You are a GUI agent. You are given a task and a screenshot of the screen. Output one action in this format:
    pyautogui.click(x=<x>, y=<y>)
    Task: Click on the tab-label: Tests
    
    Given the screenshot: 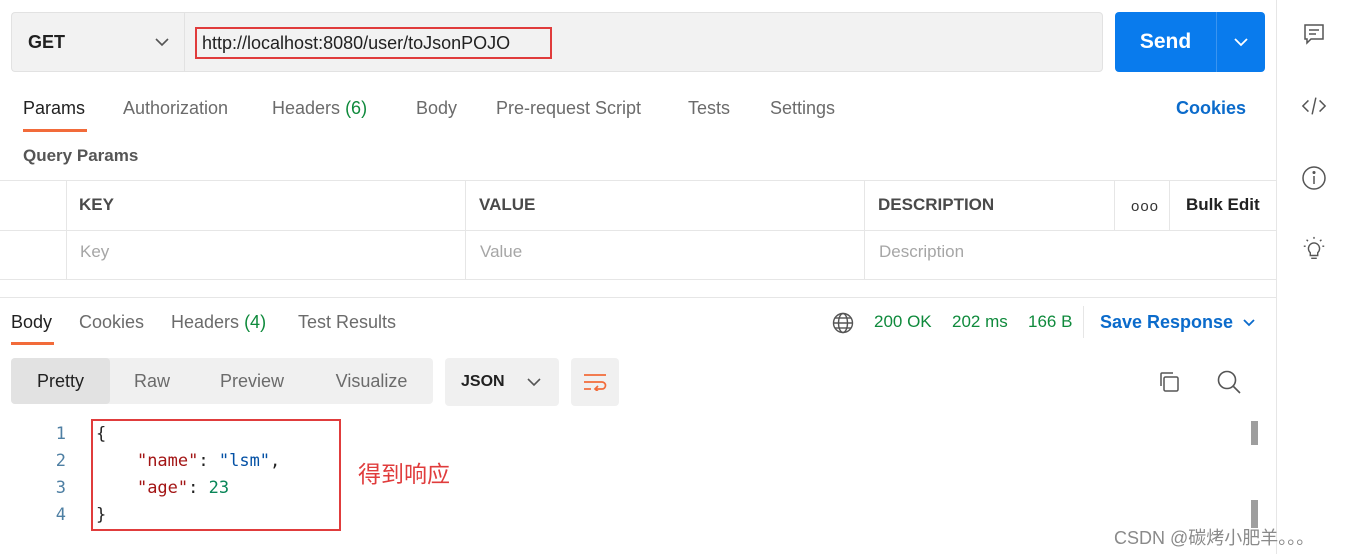 What is the action you would take?
    pyautogui.click(x=709, y=108)
    